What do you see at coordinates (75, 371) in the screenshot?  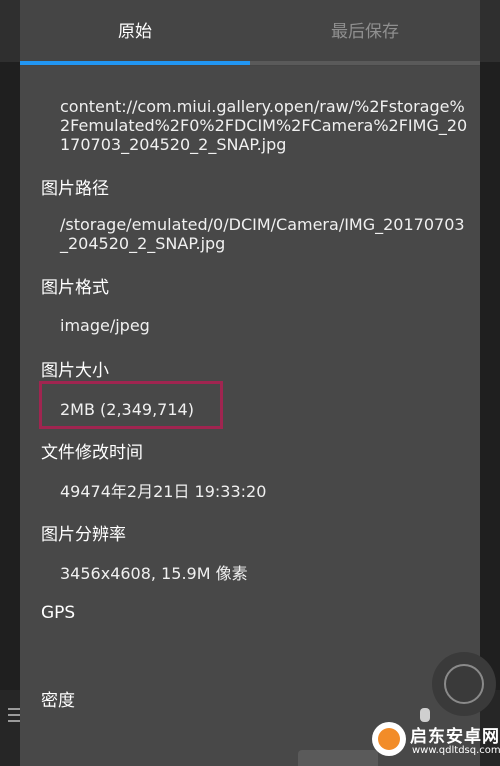 I see `size-label: 图片大小` at bounding box center [75, 371].